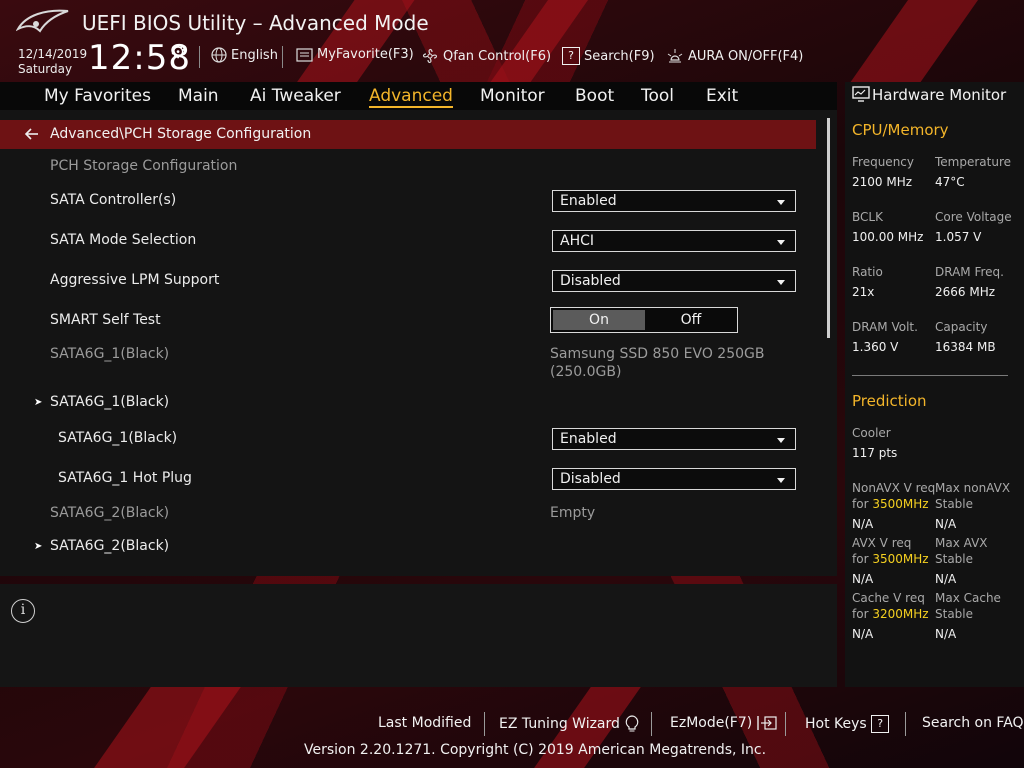  I want to click on hotkeys-label: Hot Keys, so click(836, 724).